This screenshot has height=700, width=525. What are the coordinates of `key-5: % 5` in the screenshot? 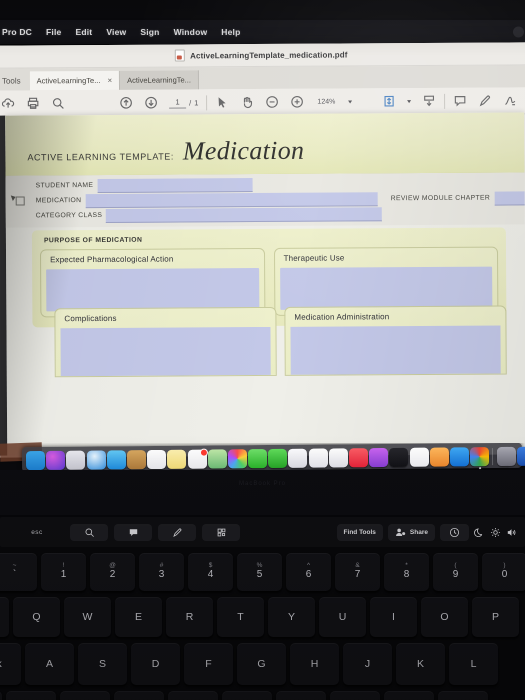 It's located at (259, 572).